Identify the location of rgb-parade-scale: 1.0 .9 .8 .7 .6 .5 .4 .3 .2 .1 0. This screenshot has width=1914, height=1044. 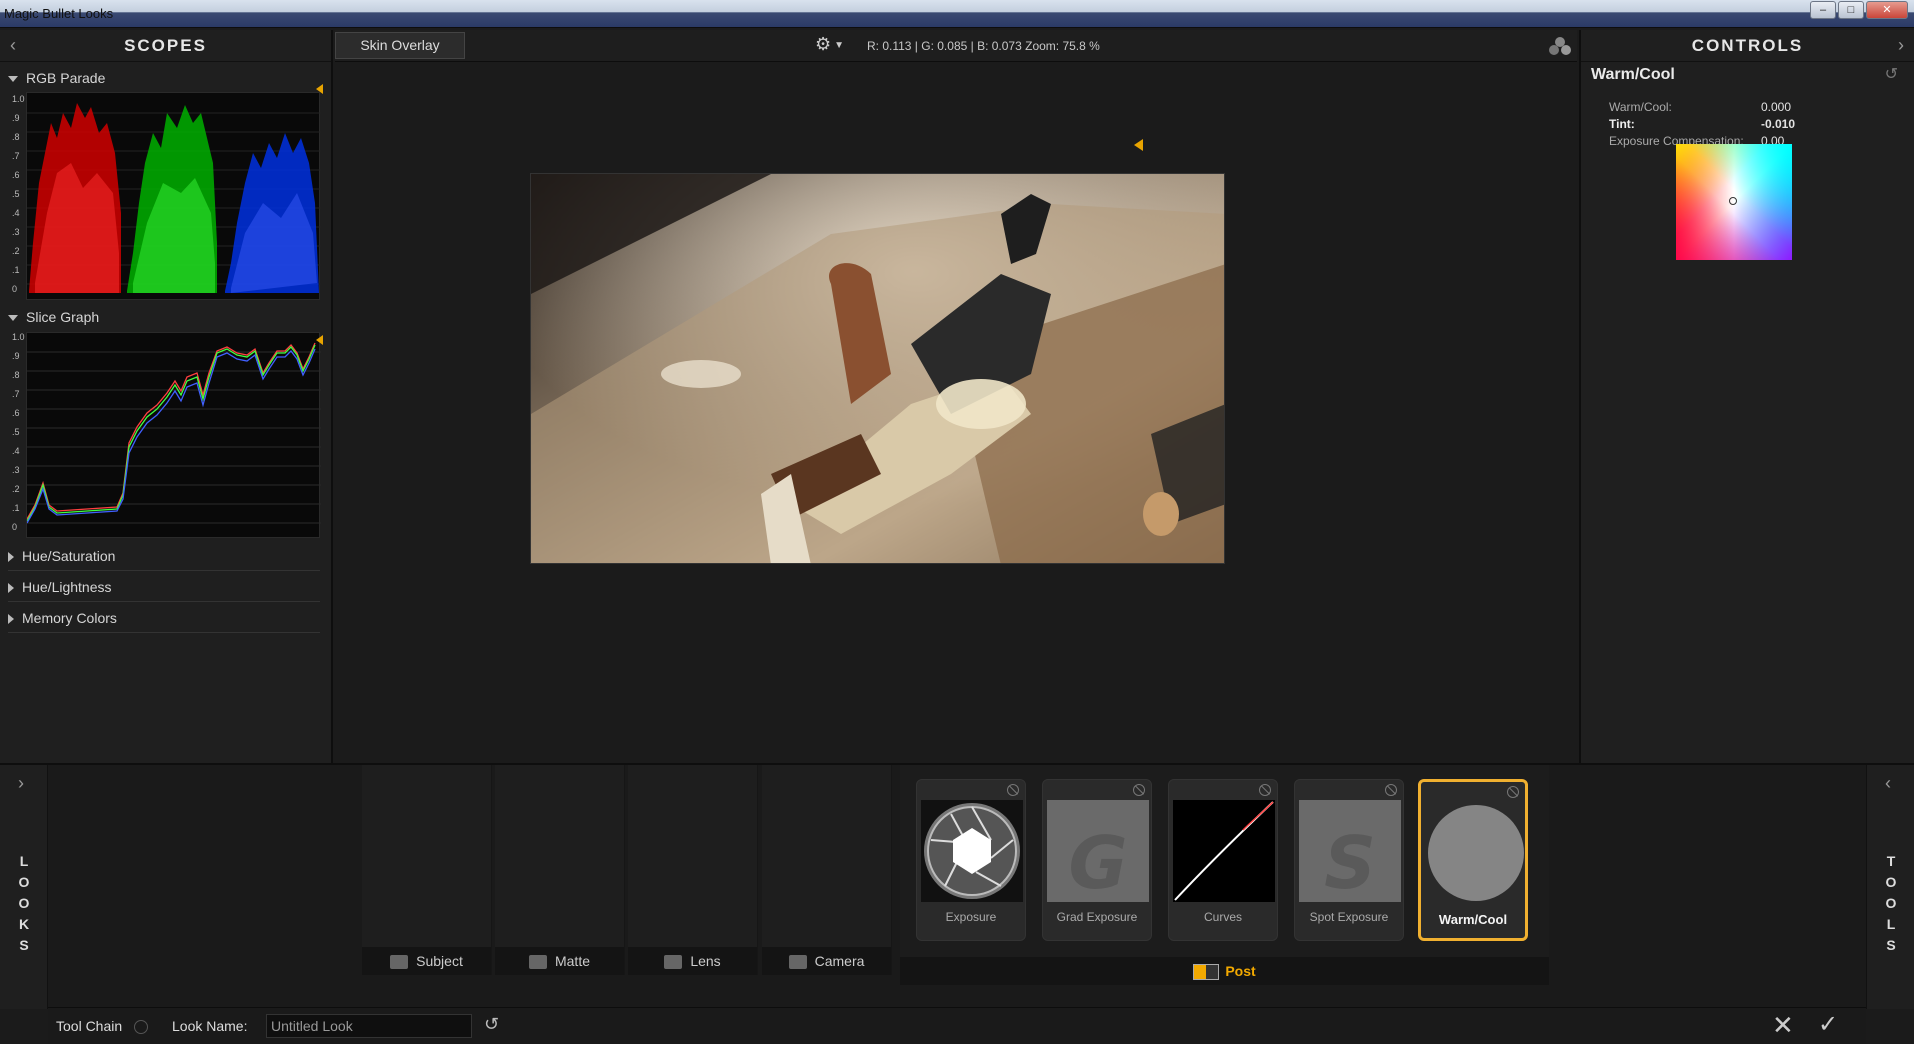
(18, 196).